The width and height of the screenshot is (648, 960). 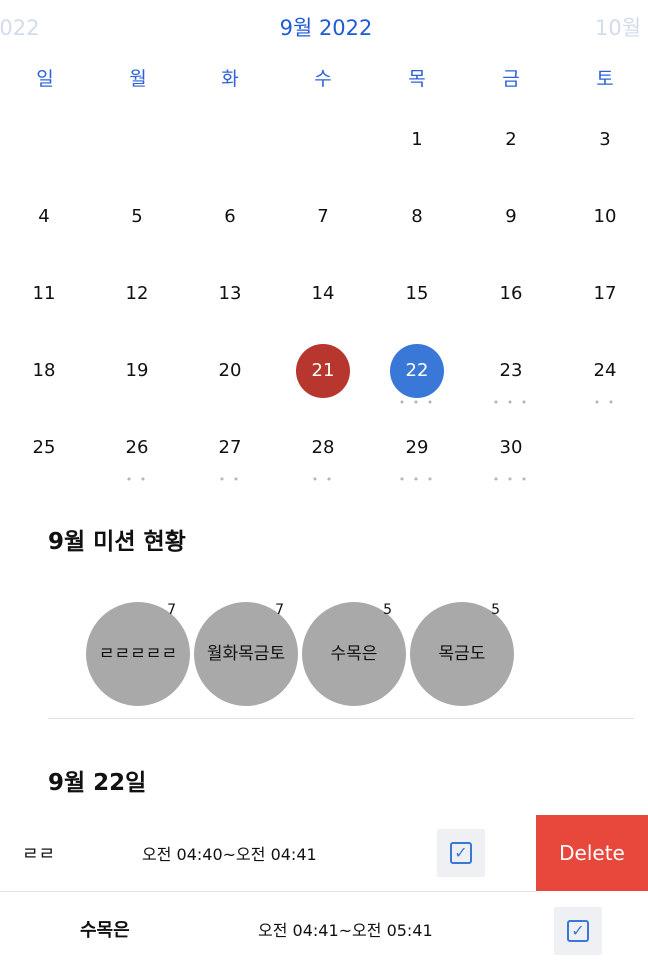 I want to click on weekday-mon: 월, so click(x=138, y=79).